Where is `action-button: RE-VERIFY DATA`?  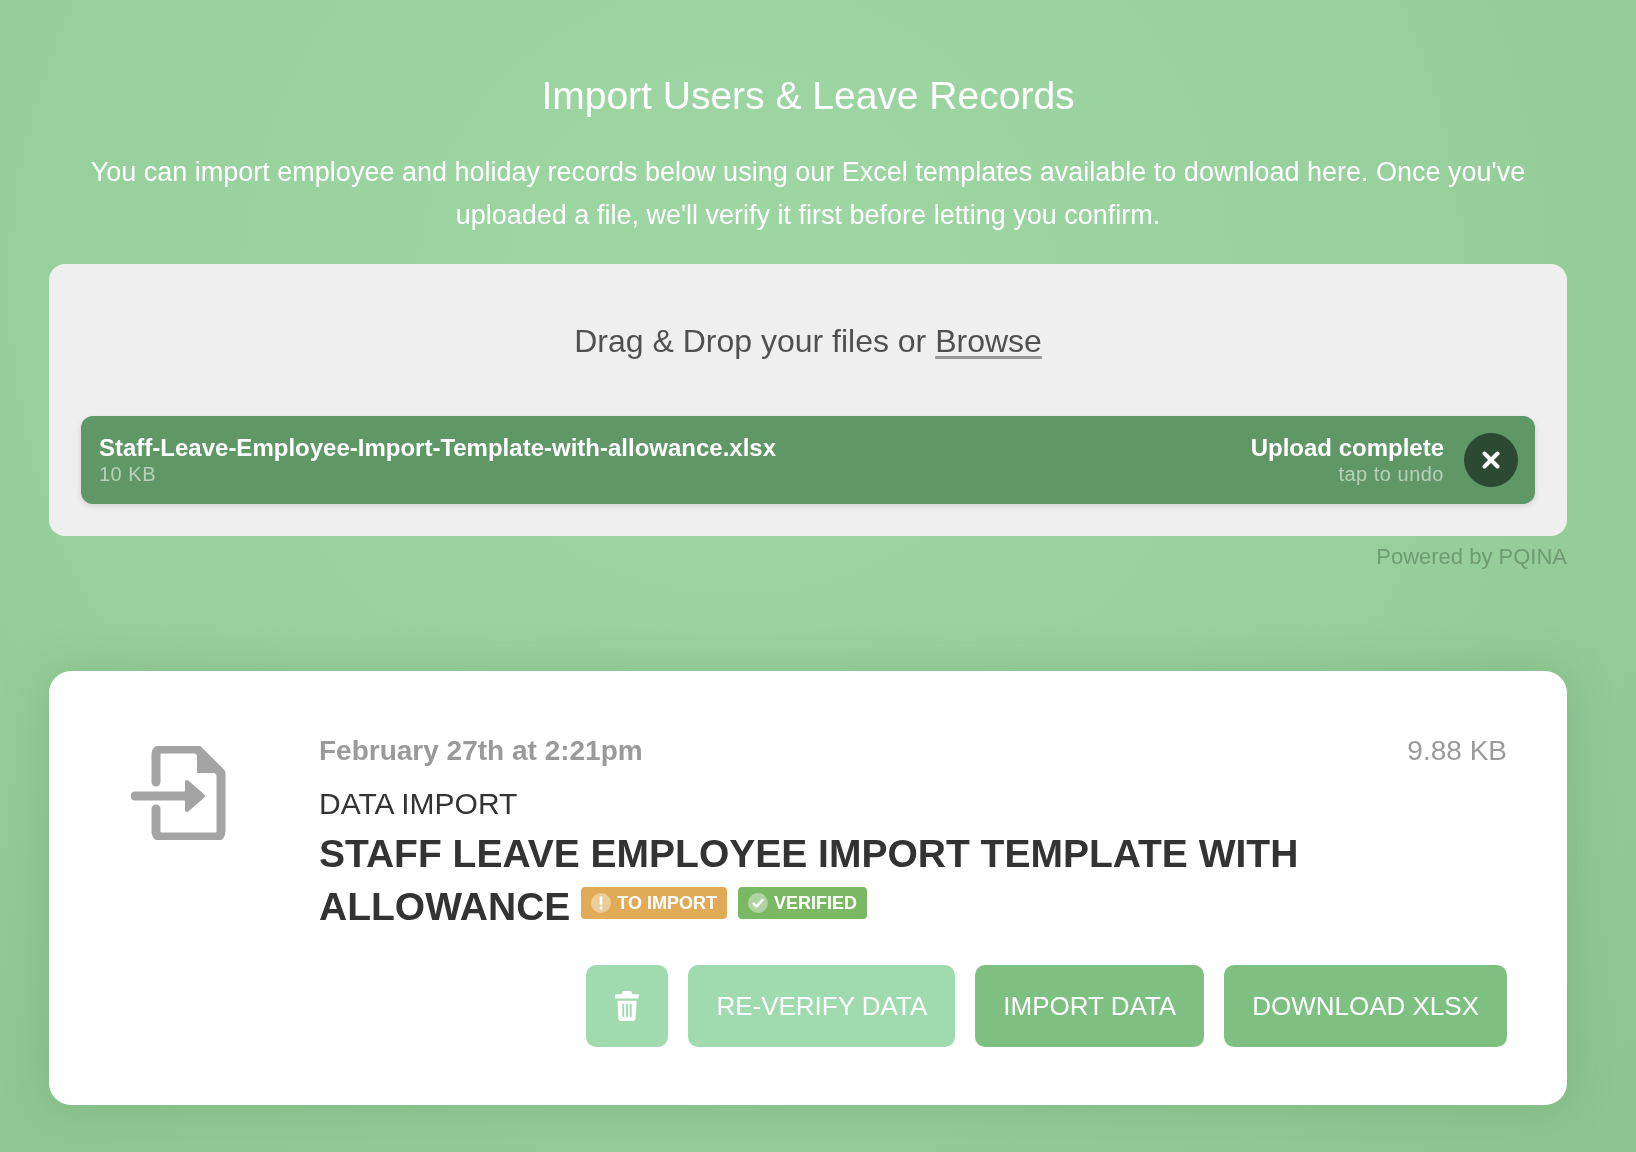
action-button: RE-VERIFY DATA is located at coordinates (822, 1006).